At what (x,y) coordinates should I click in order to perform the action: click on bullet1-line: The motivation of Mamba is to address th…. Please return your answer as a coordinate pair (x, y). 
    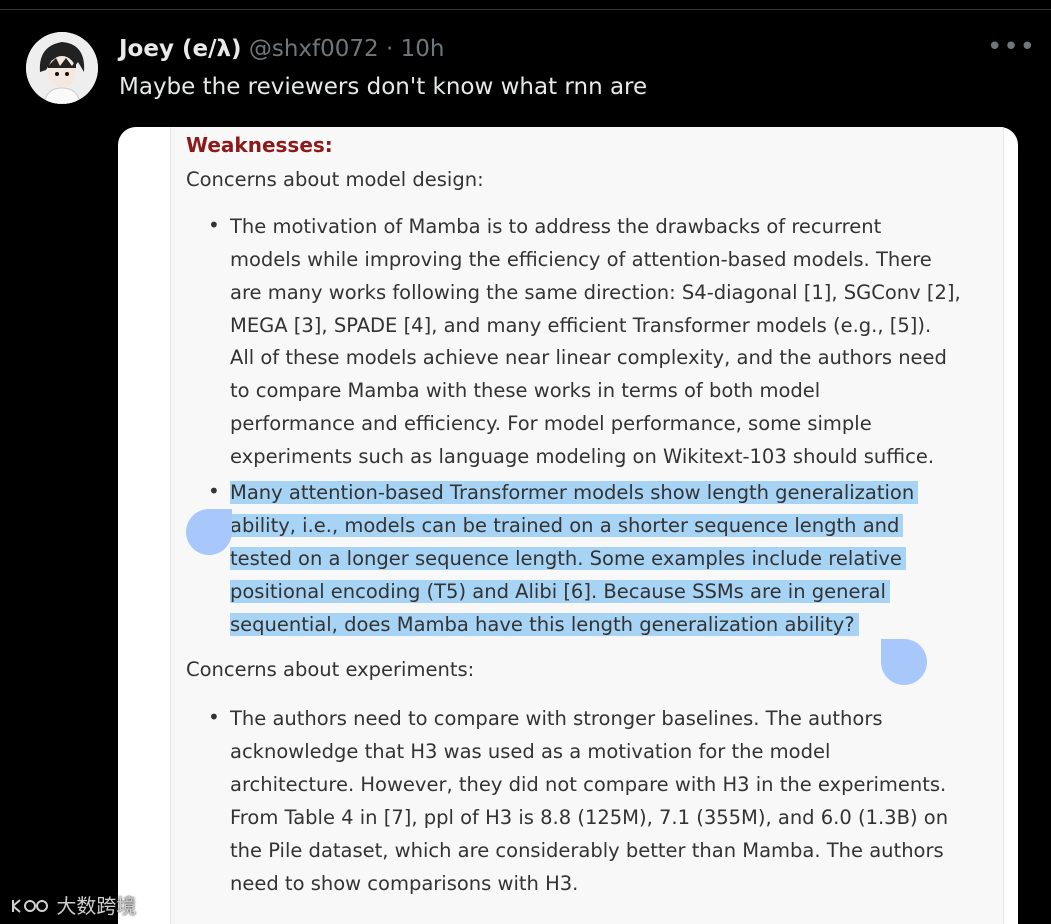
    Looking at the image, I should click on (556, 226).